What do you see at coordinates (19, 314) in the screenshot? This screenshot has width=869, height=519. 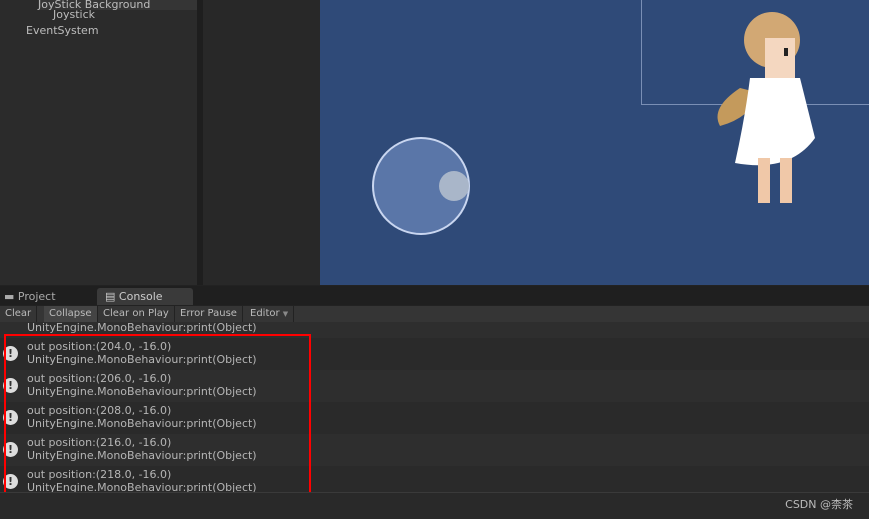 I see `clear-button: Clear` at bounding box center [19, 314].